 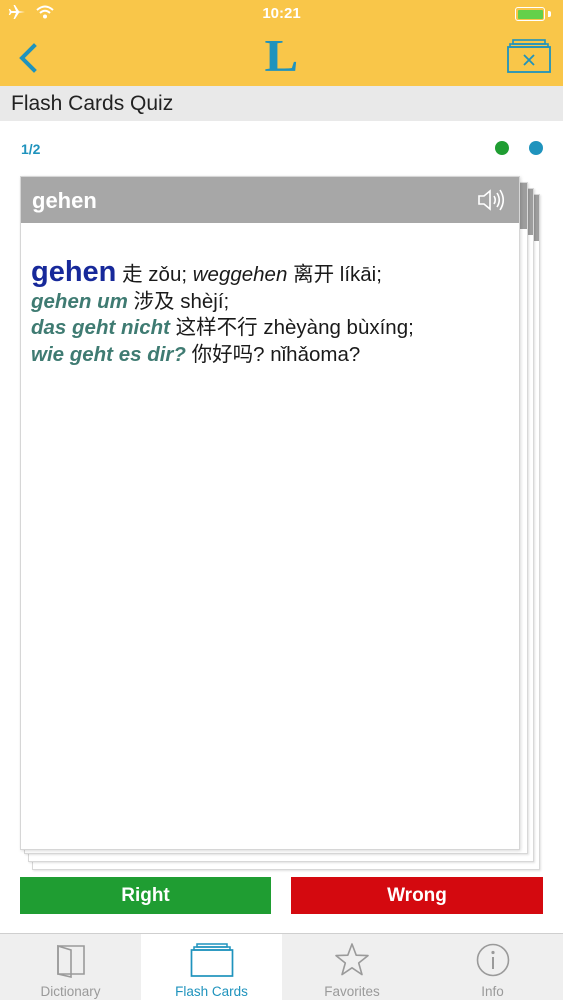 I want to click on phrase-translation: 你好吗? nǐhǎoma?, so click(x=273, y=354).